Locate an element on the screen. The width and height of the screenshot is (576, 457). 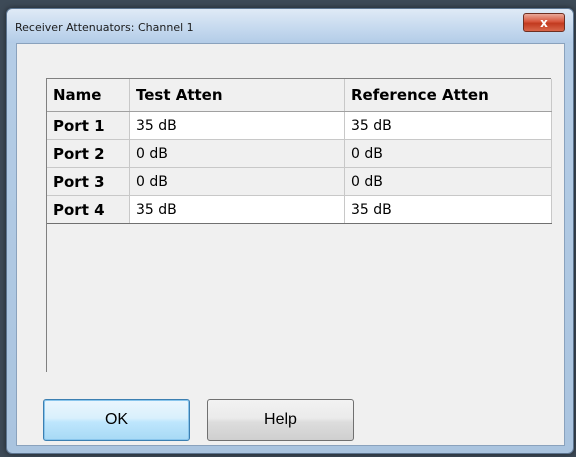
table-row: Port 3 0 dB 0 dB is located at coordinates (299, 181).